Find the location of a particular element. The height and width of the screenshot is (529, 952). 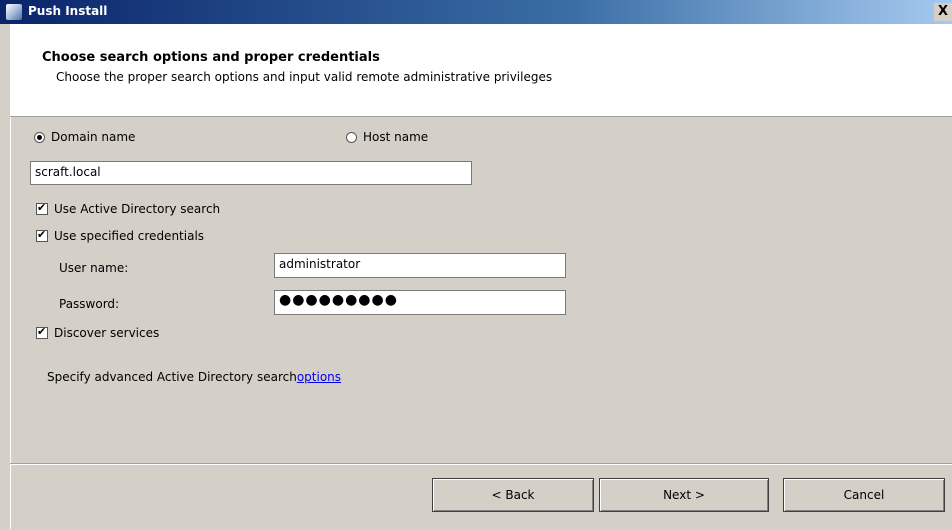

user-name-input: administrator is located at coordinates (420, 265).